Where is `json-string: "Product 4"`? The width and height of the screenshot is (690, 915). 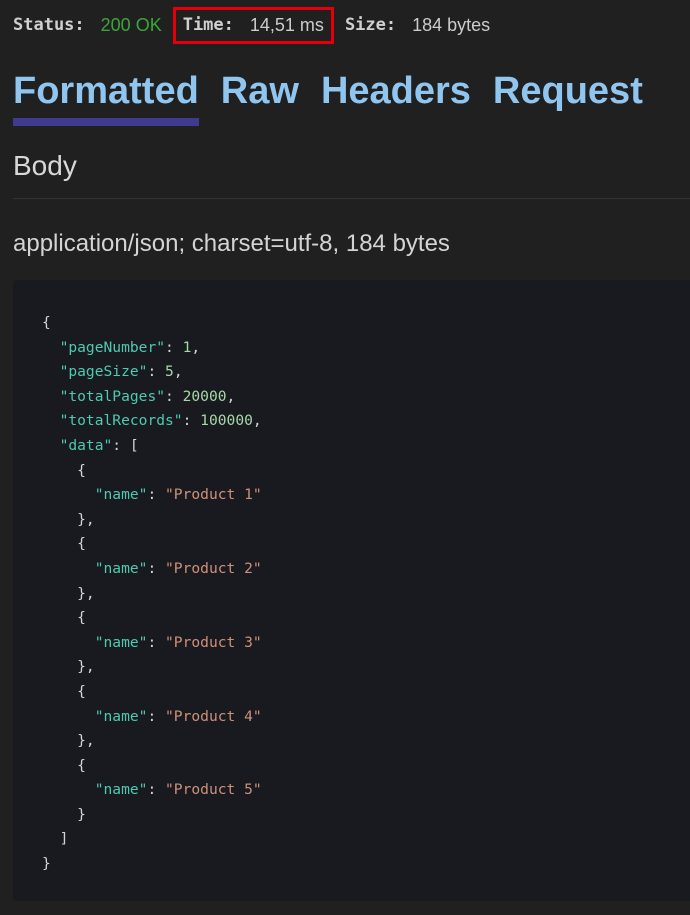
json-string: "Product 4" is located at coordinates (213, 716).